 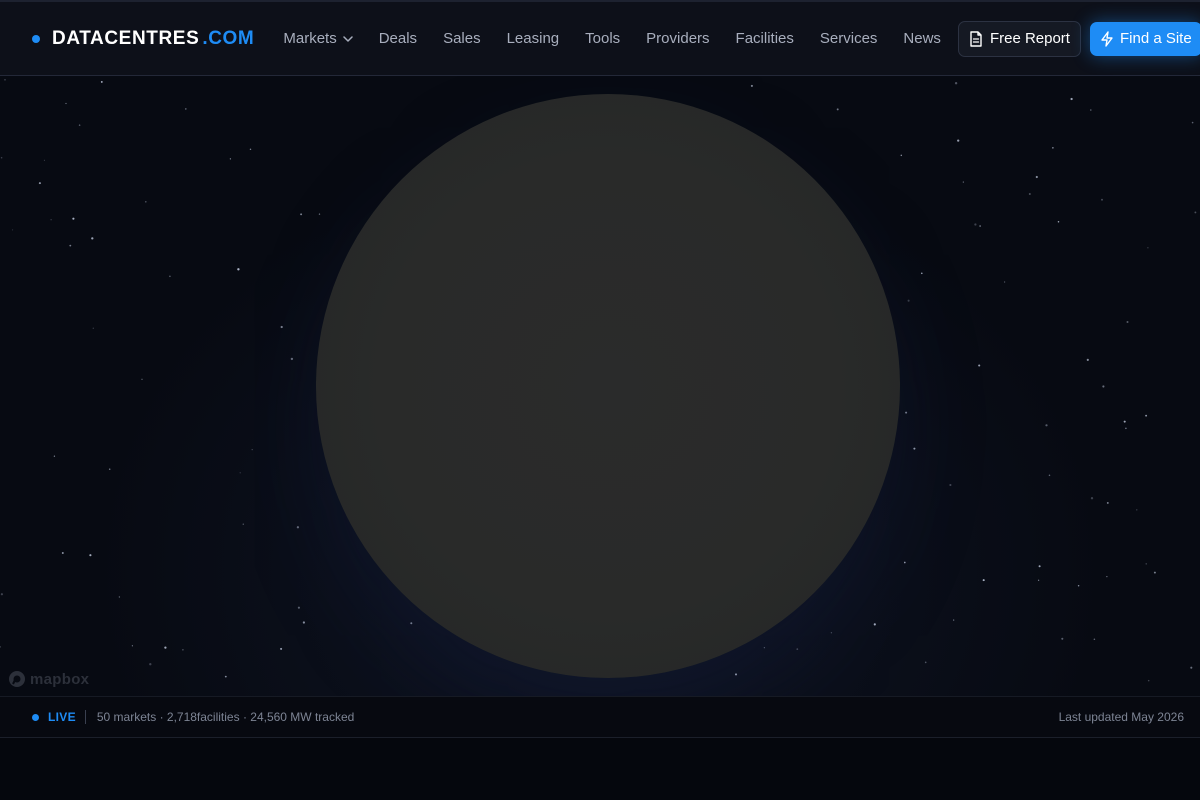 I want to click on nav-item-label: News, so click(x=922, y=38).